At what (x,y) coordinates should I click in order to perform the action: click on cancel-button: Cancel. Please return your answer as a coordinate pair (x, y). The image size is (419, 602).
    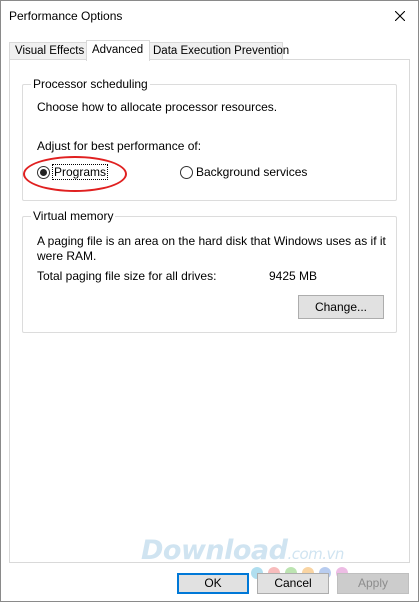
    Looking at the image, I should click on (293, 583).